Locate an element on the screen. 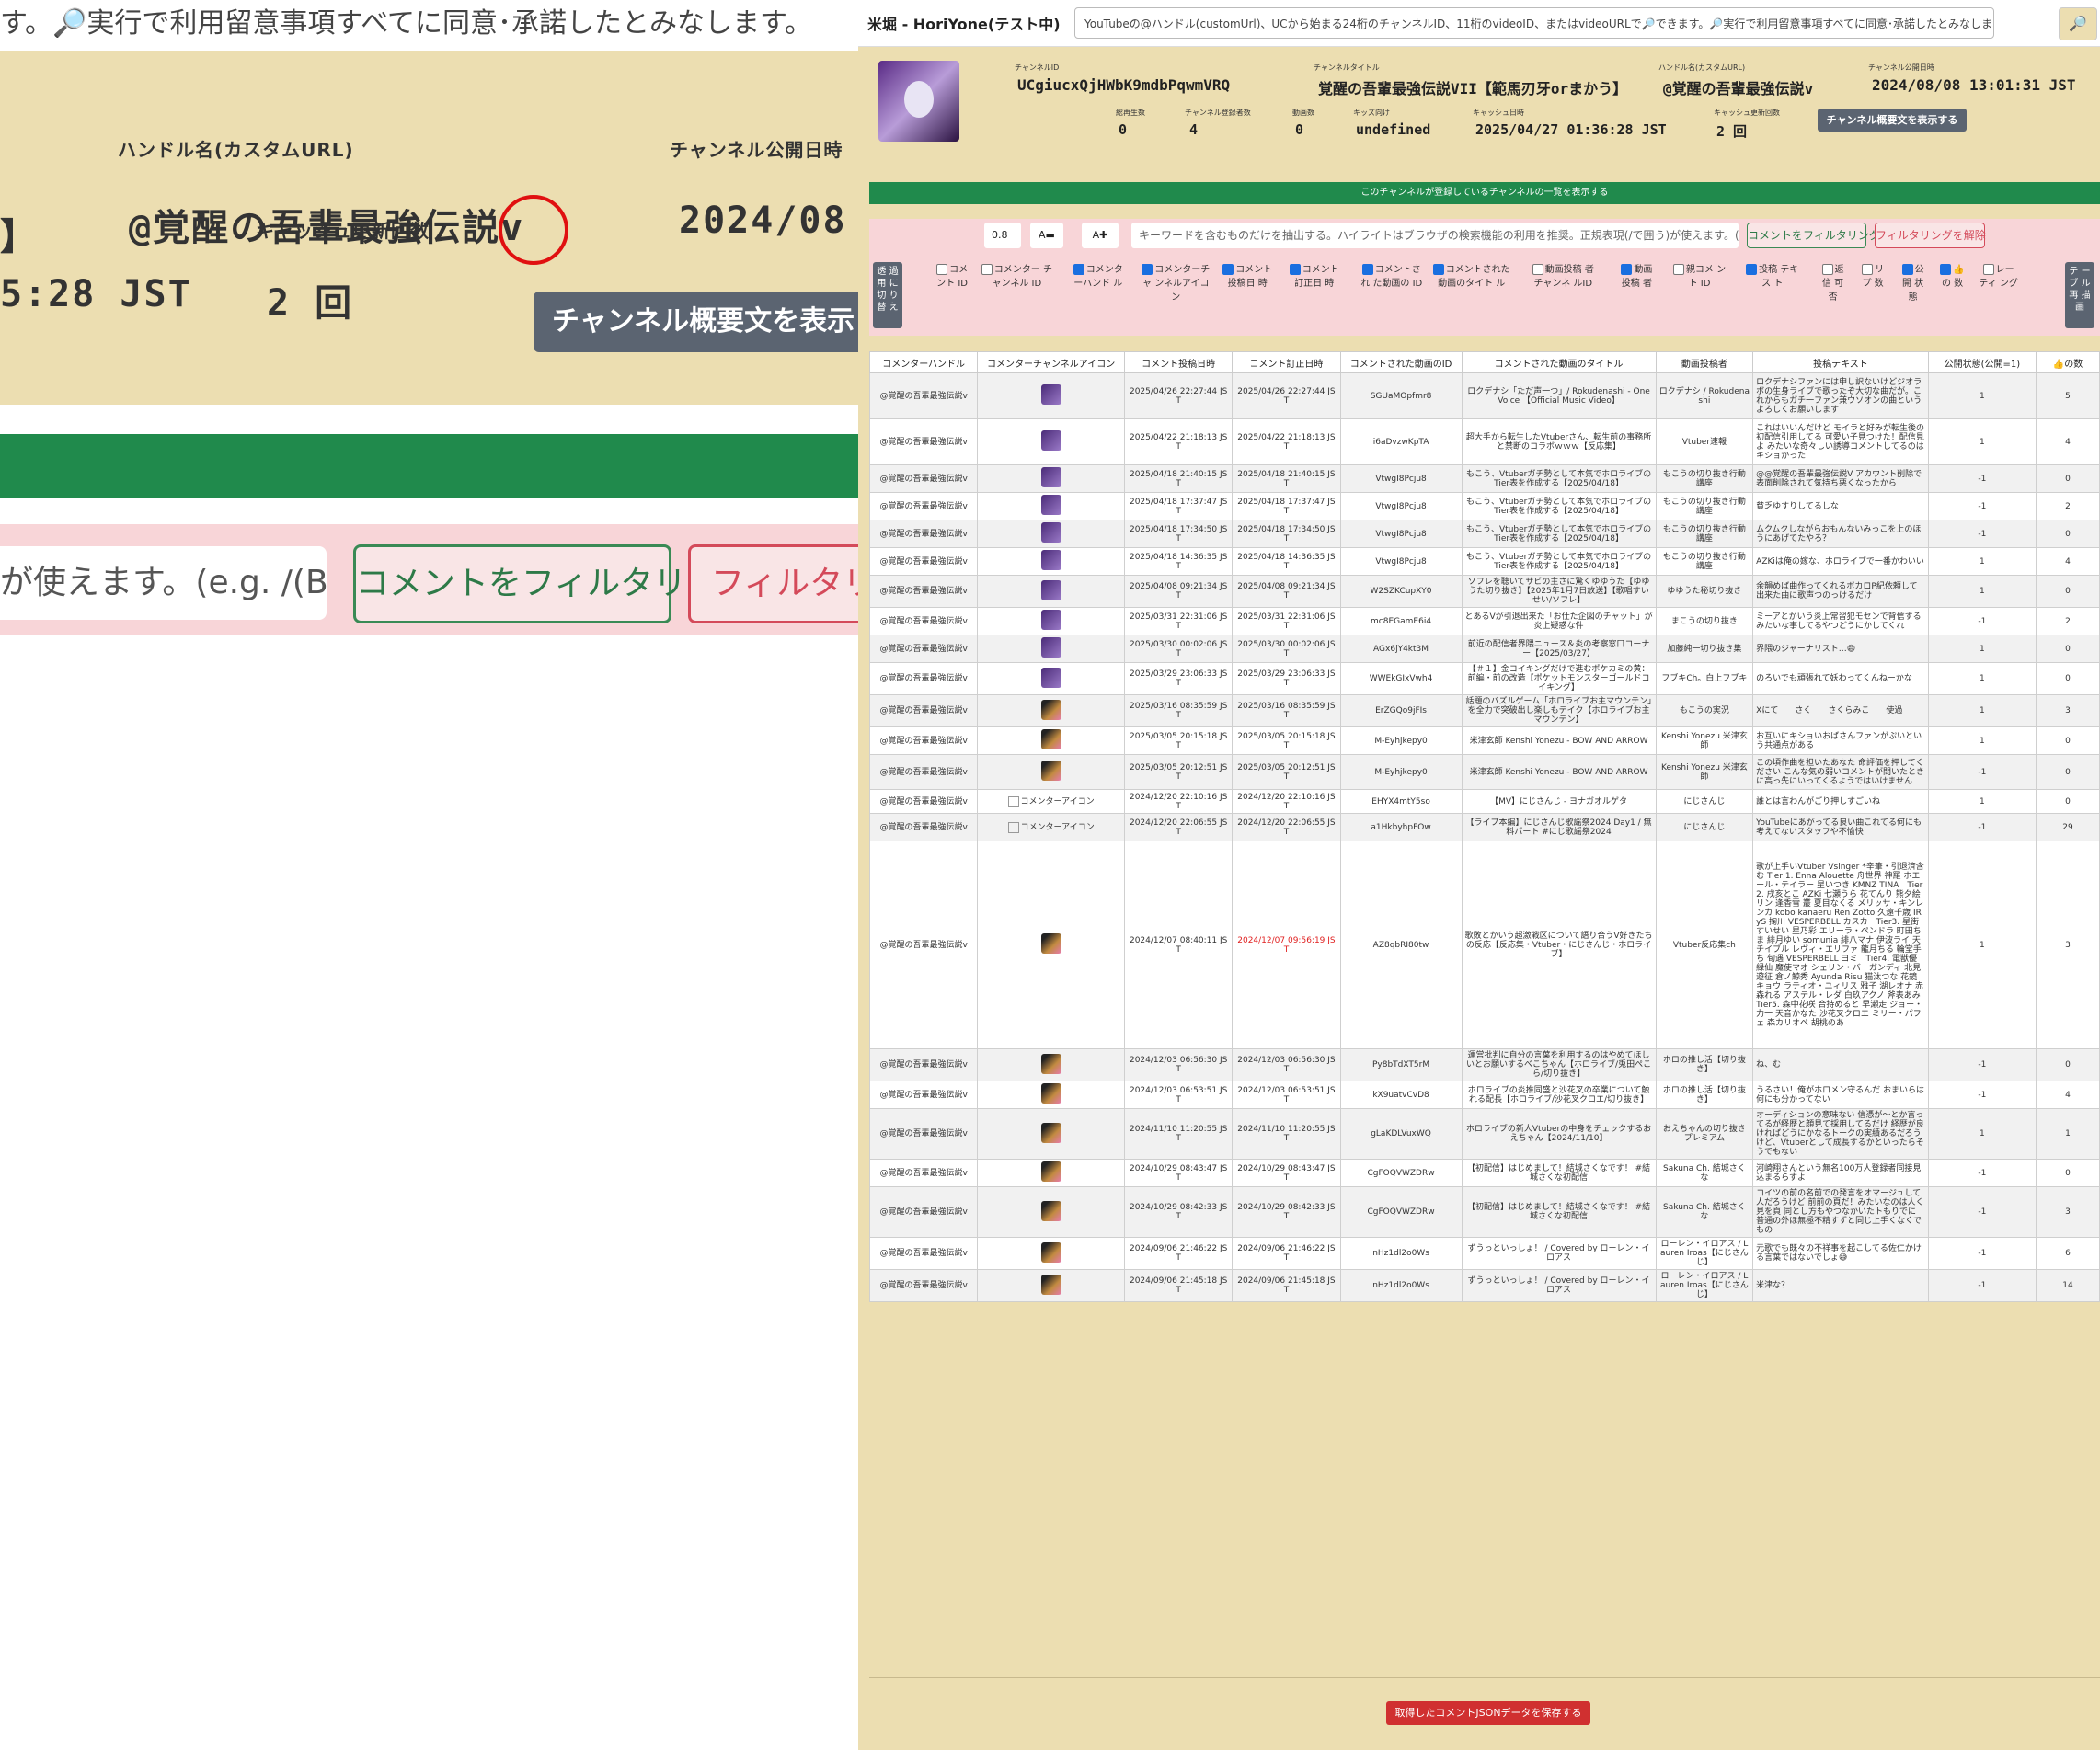 The height and width of the screenshot is (1750, 2100). column-header: コメントされた動画のタイトル is located at coordinates (1559, 362).